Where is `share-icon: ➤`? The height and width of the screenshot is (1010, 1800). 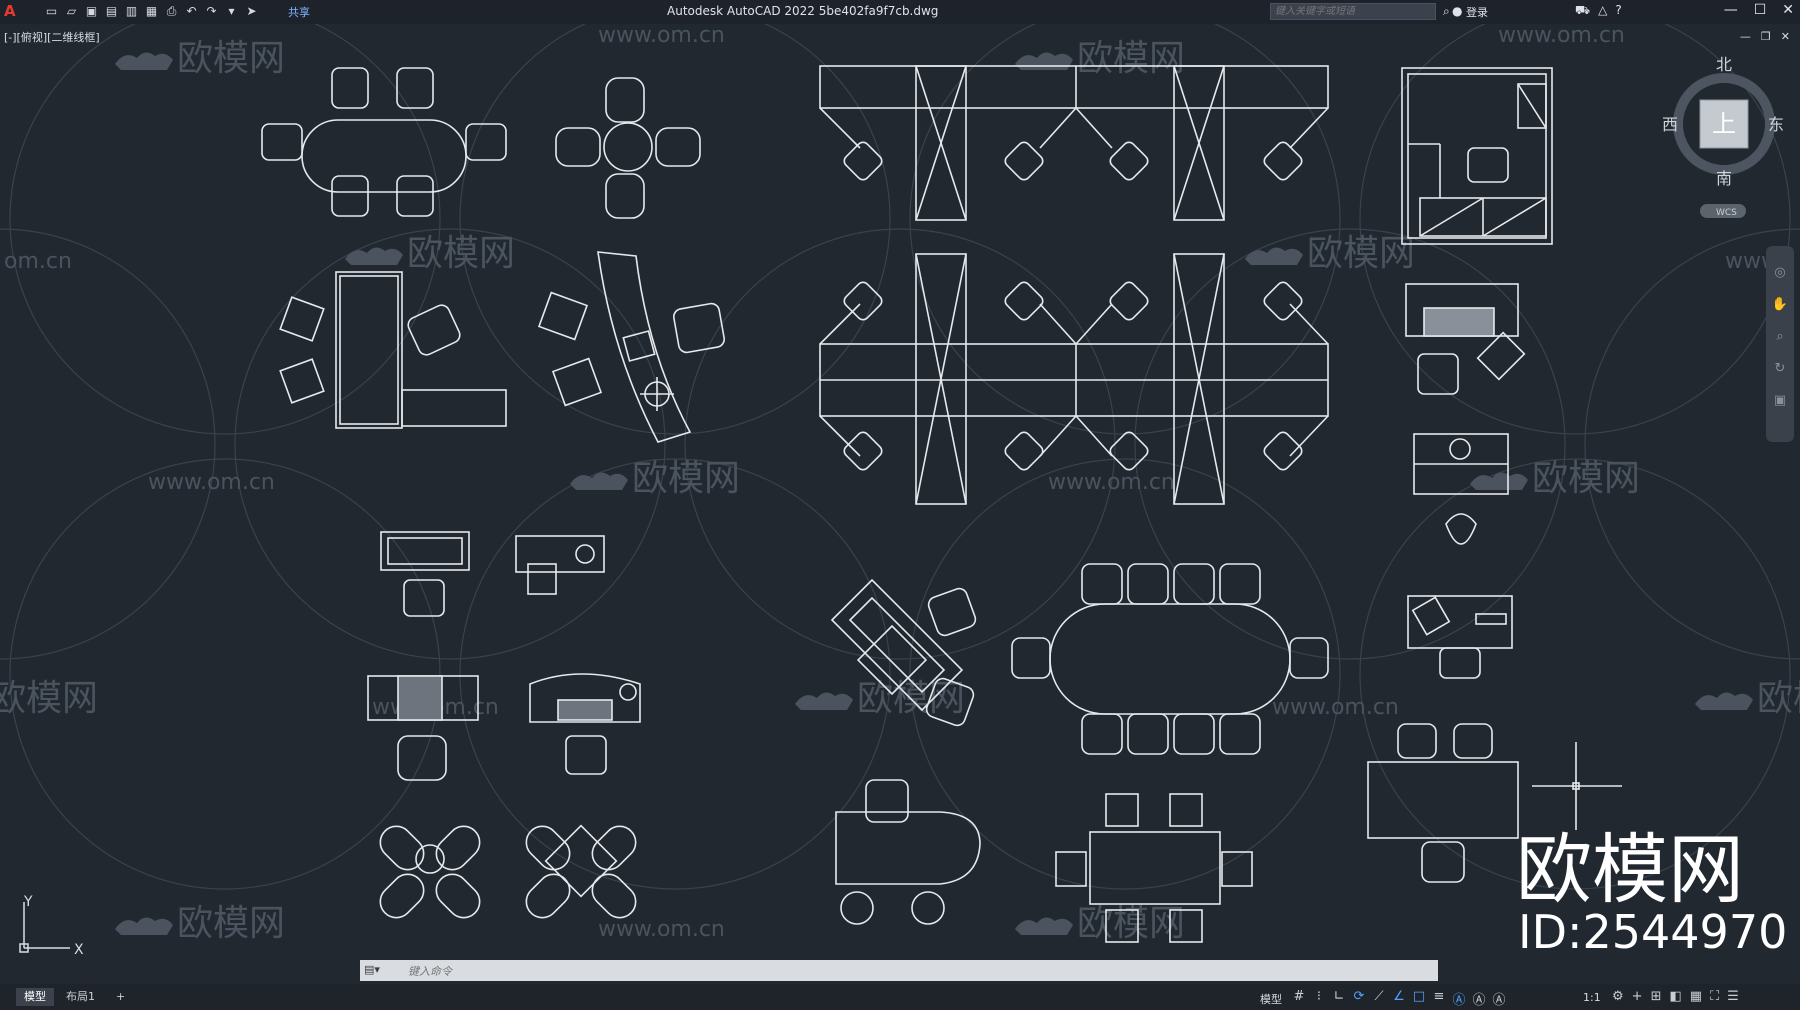 share-icon: ➤ is located at coordinates (251, 11).